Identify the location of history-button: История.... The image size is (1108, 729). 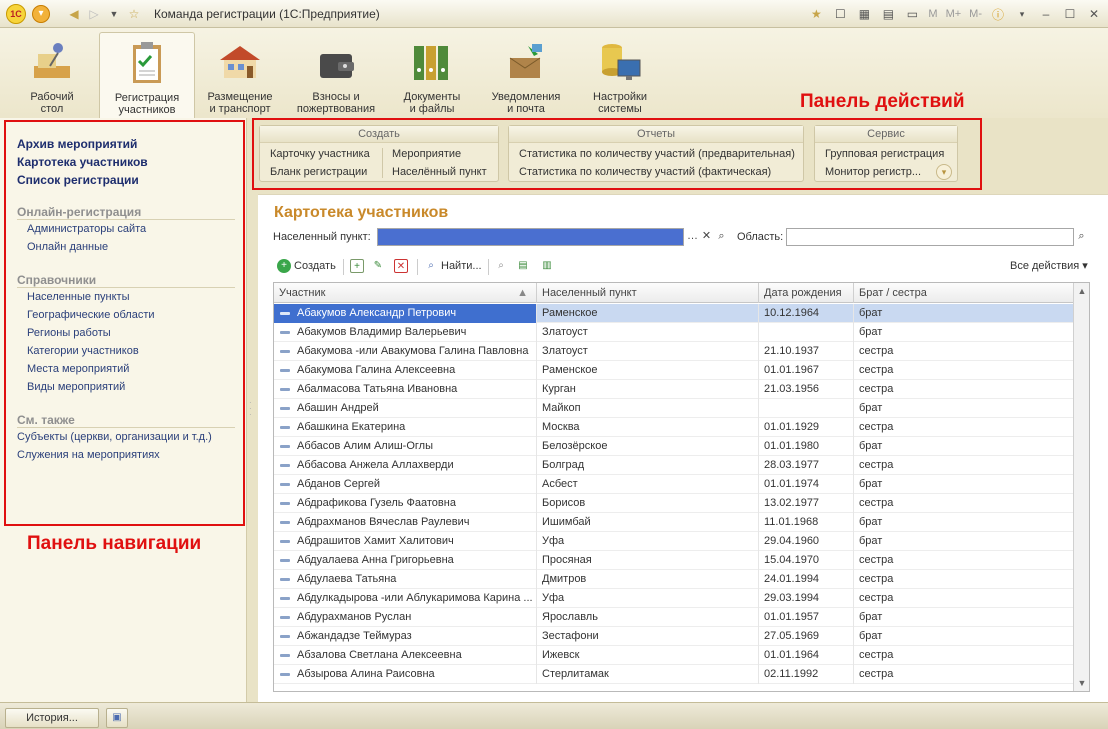
(52, 718).